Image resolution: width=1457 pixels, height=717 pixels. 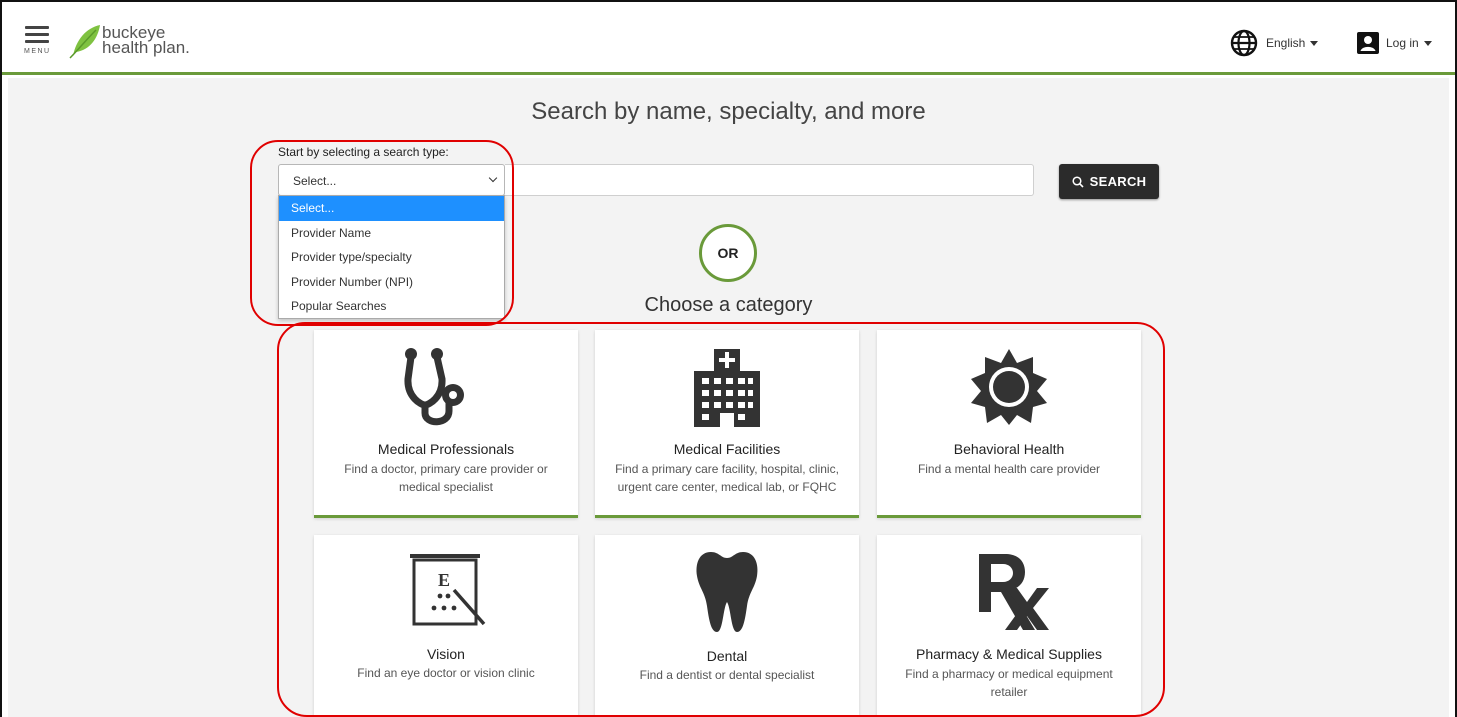 What do you see at coordinates (1118, 181) in the screenshot?
I see `search-button-label: SEARCH` at bounding box center [1118, 181].